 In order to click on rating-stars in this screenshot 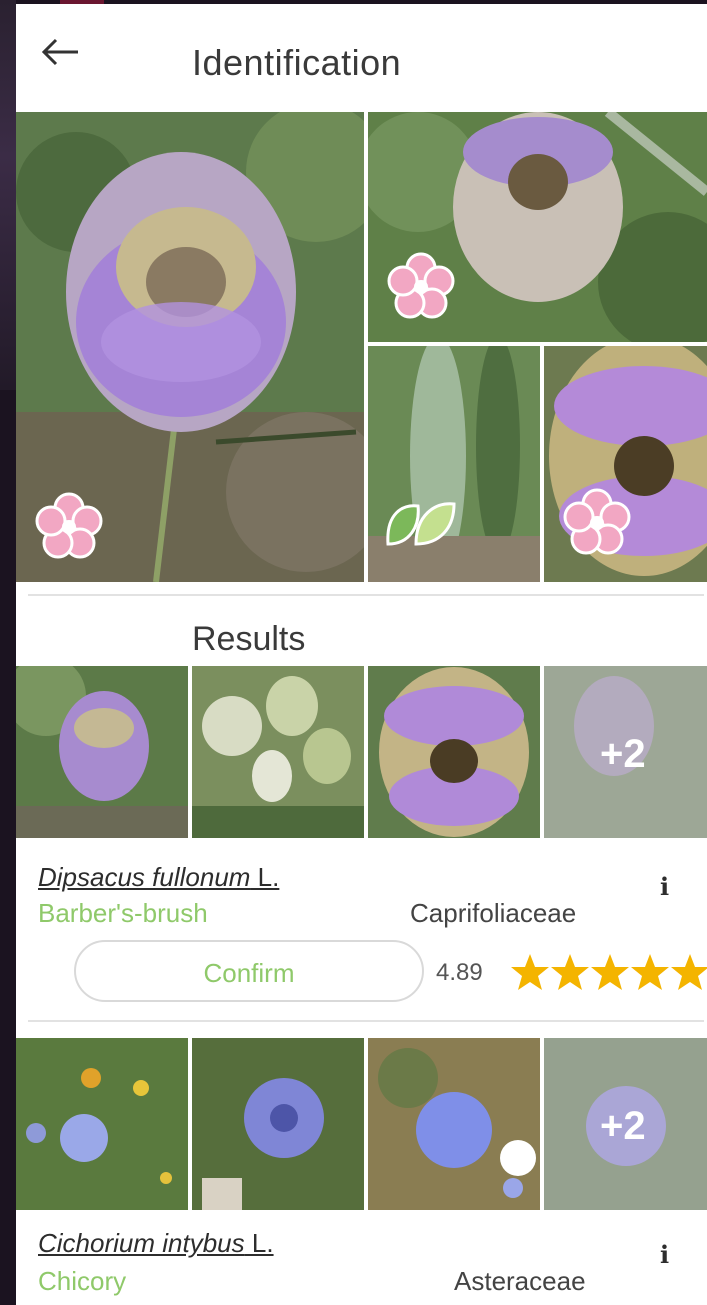, I will do `click(608, 974)`.